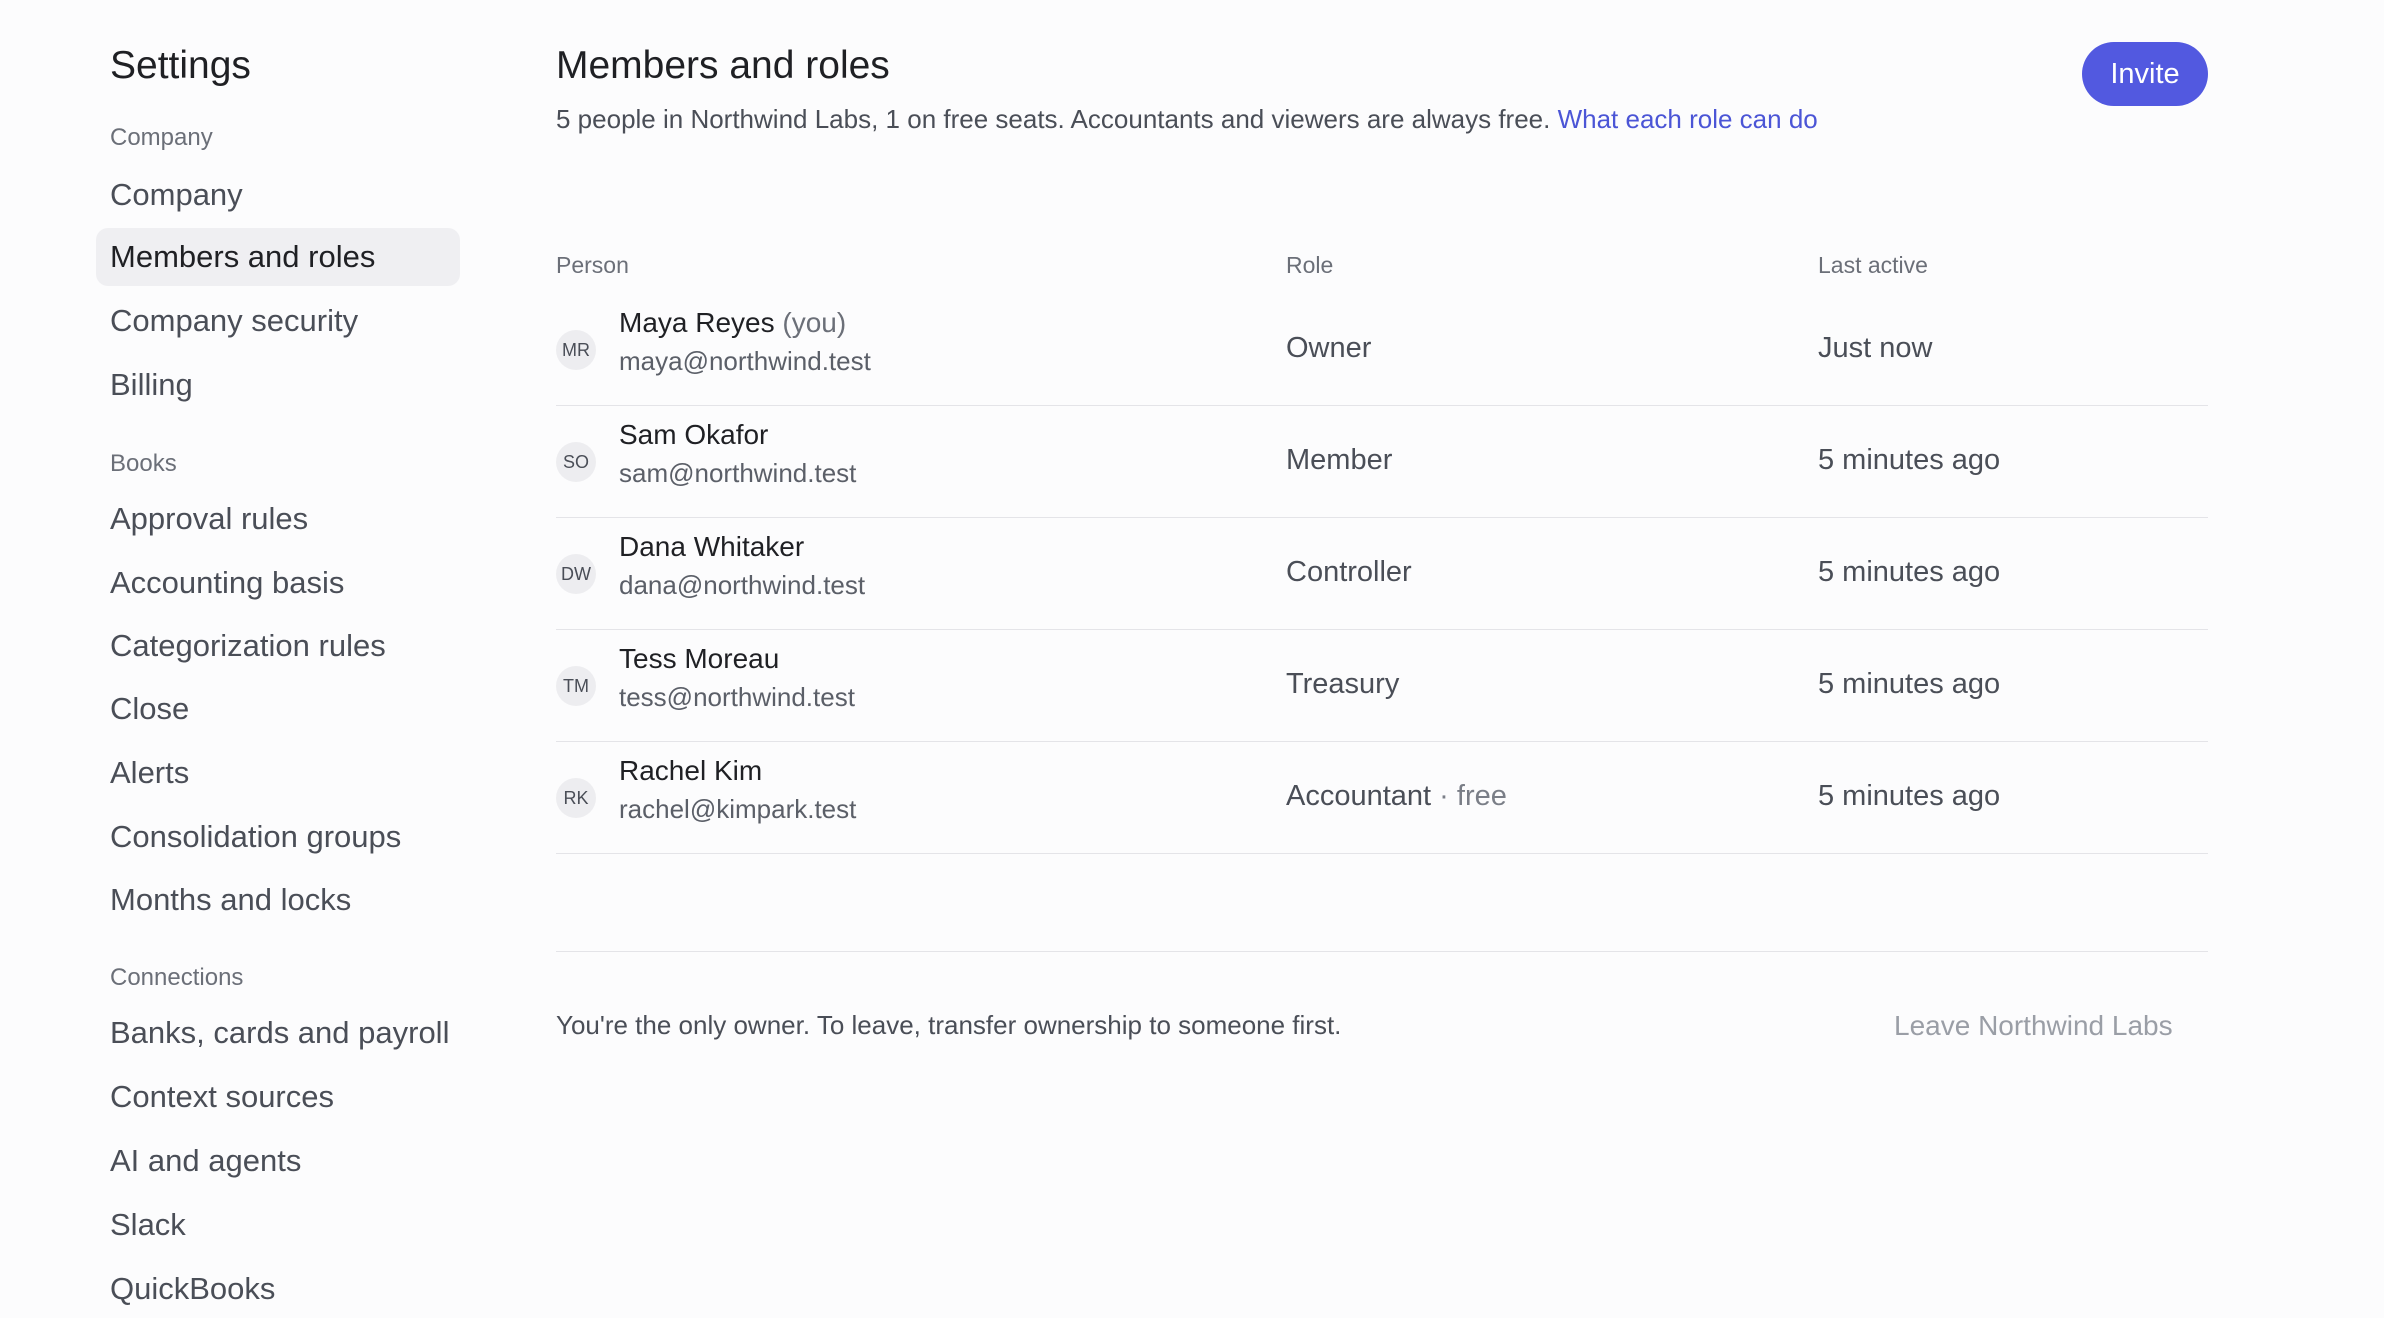 The height and width of the screenshot is (1318, 2384). What do you see at coordinates (278, 900) in the screenshot?
I see `sidebar-item-months-and-locks: Months and locks` at bounding box center [278, 900].